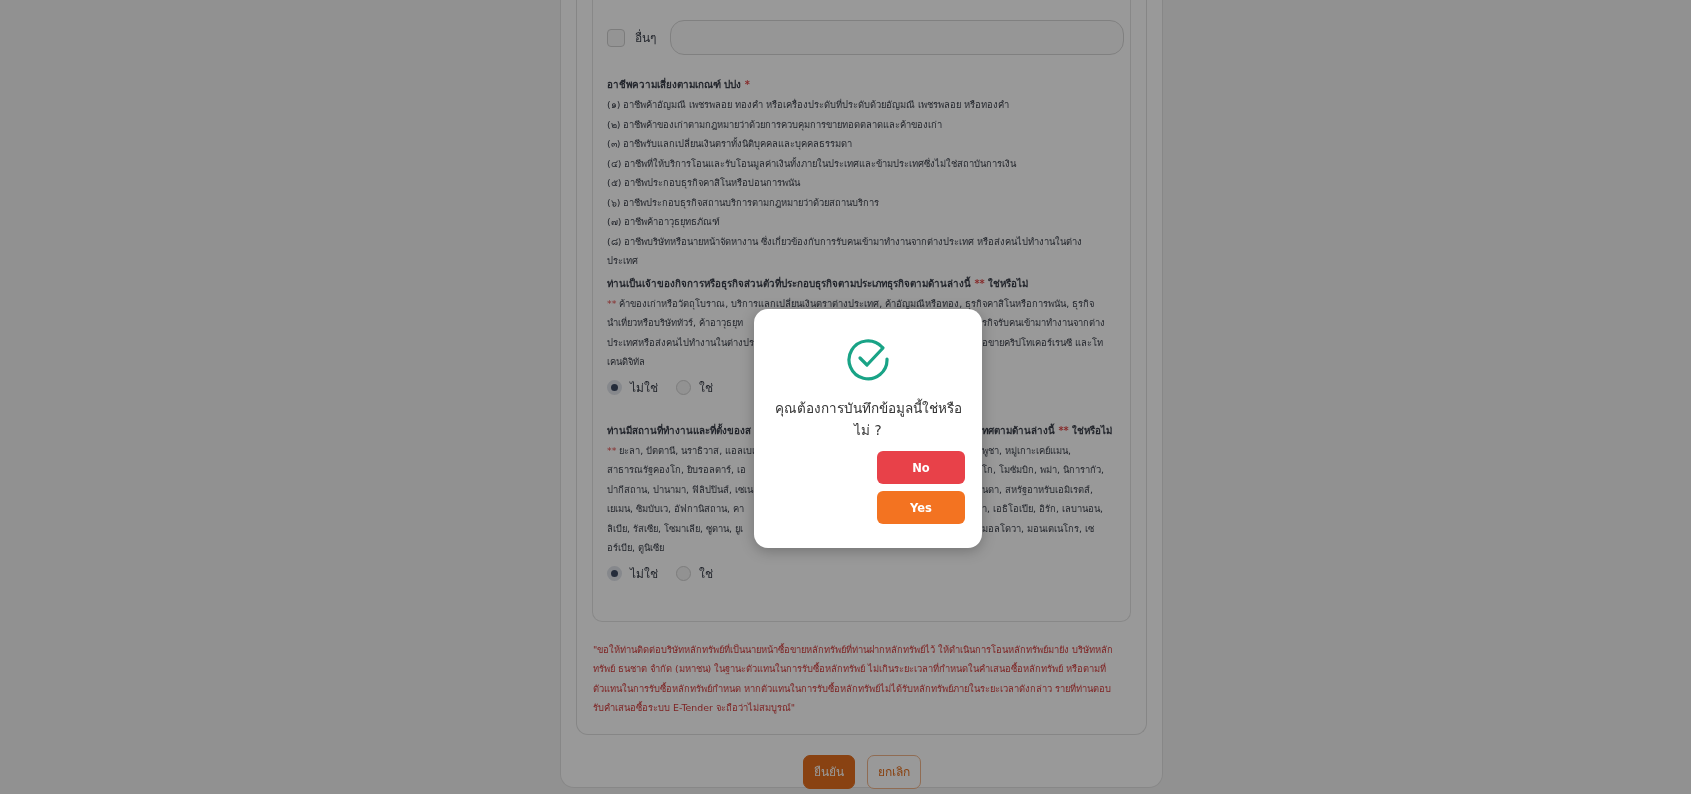 The image size is (1691, 794). What do you see at coordinates (730, 144) in the screenshot?
I see `list-item: (๓) อาชีพรับแลกเปลี่ยนเงินตราทั้งนิติบุคคลและบุคคลธรรมดา` at bounding box center [730, 144].